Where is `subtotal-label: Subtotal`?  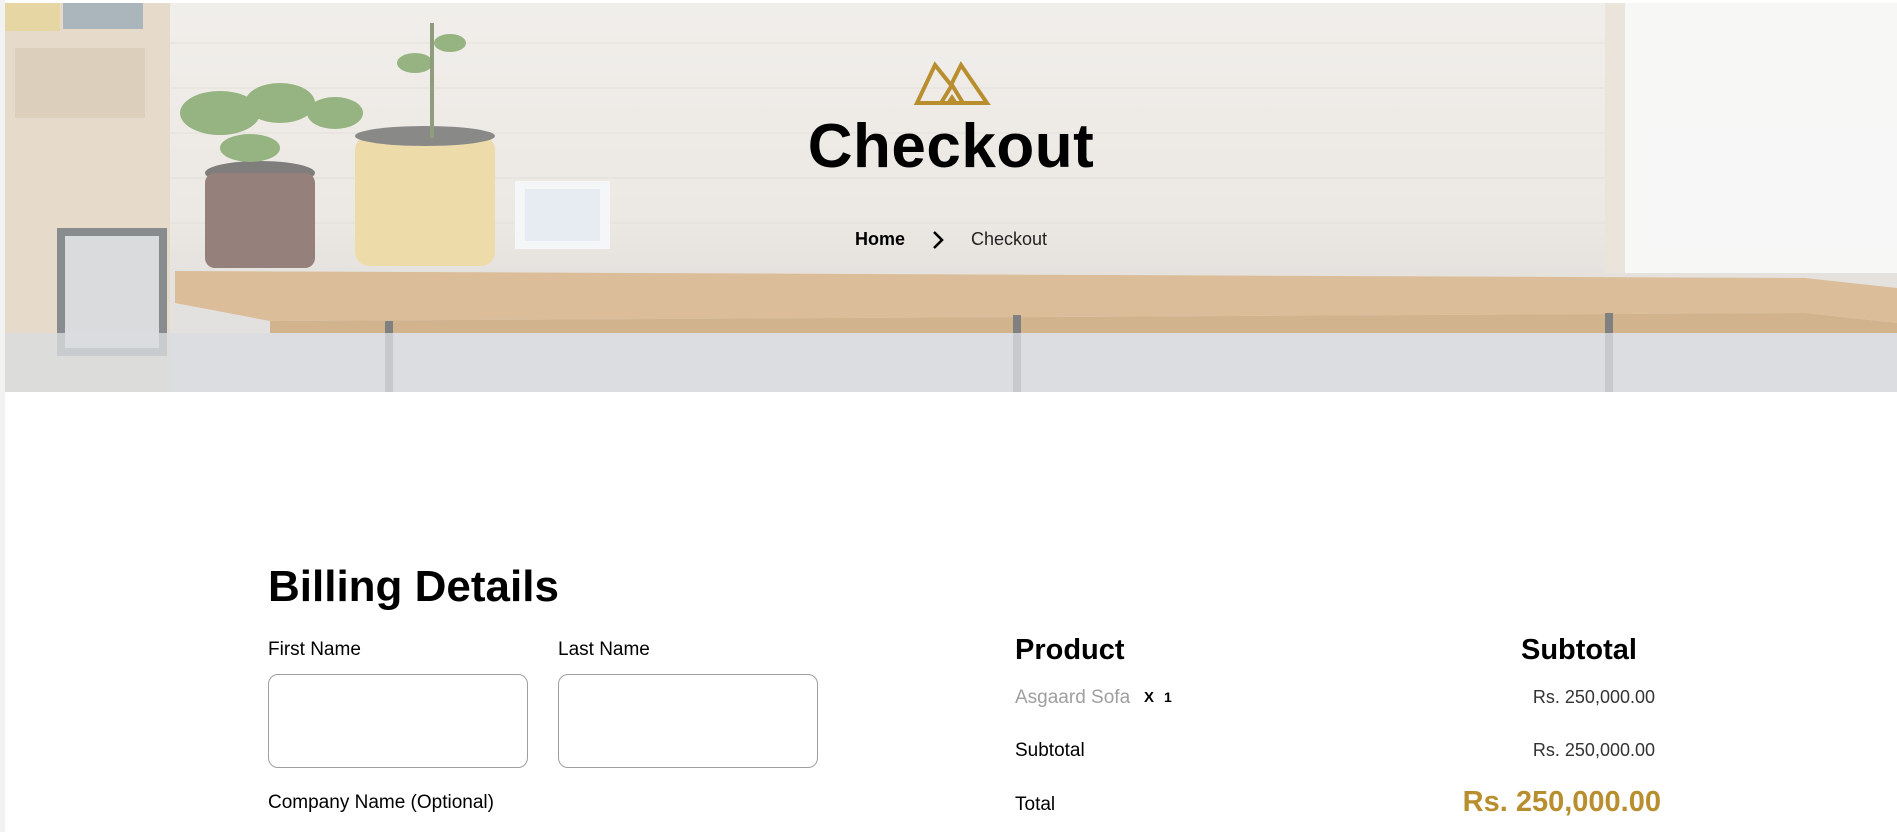 subtotal-label: Subtotal is located at coordinates (1050, 750).